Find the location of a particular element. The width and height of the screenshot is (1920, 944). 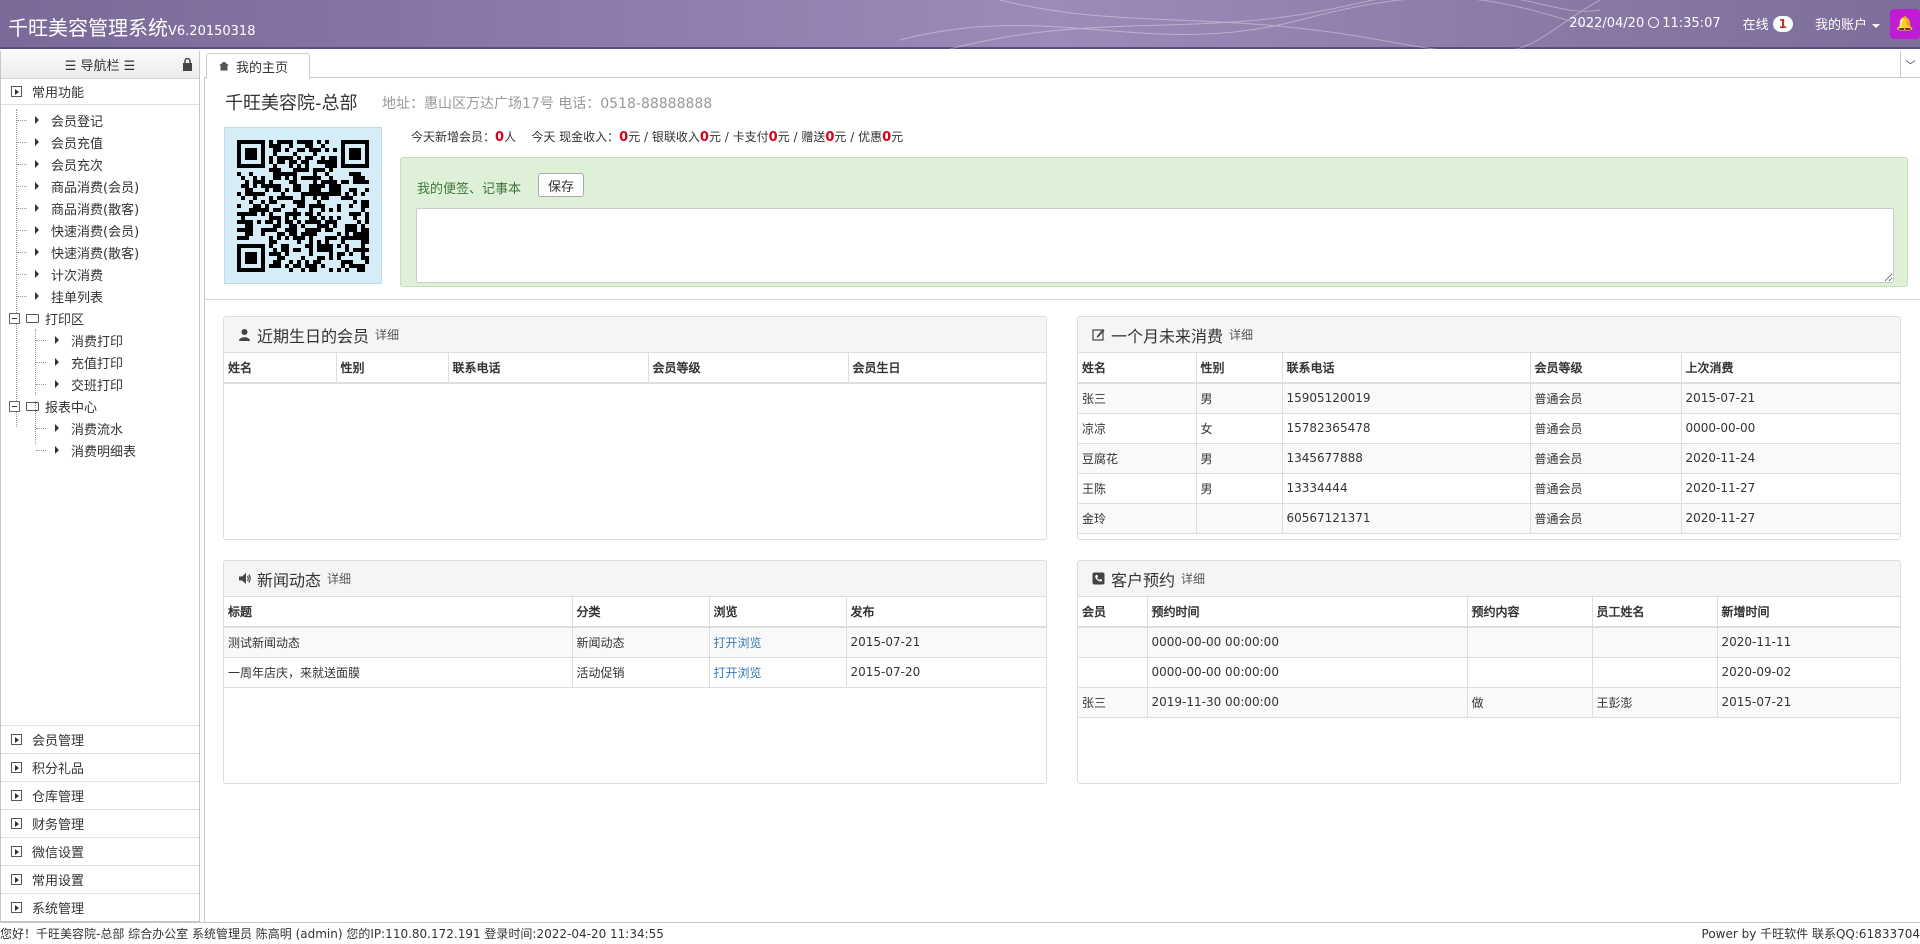

section-member-manage: 会员管理 is located at coordinates (100, 739).